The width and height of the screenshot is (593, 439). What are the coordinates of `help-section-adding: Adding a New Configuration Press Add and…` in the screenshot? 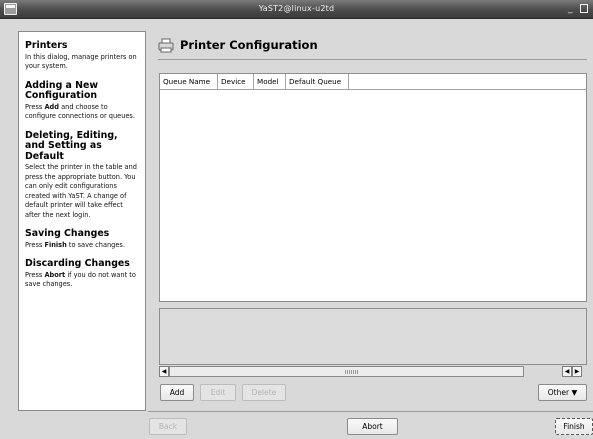 It's located at (82, 100).